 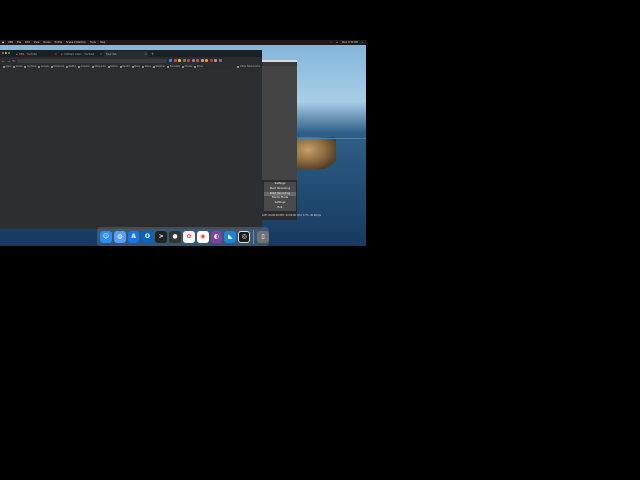 I want to click on bookmark-item: Weather, so click(x=159, y=66).